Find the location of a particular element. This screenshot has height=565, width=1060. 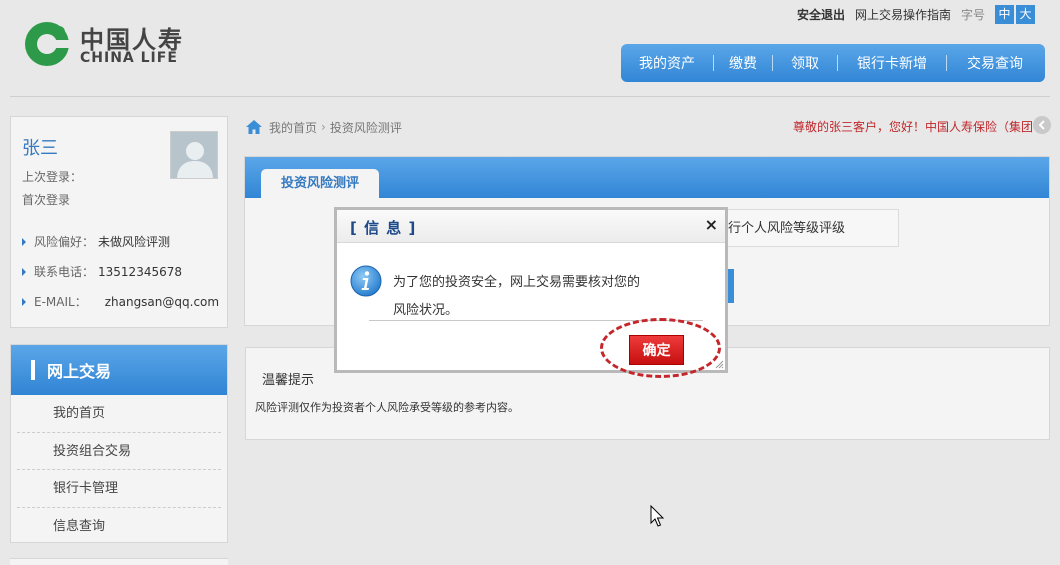

tips-title: 温馨提示 is located at coordinates (288, 380).